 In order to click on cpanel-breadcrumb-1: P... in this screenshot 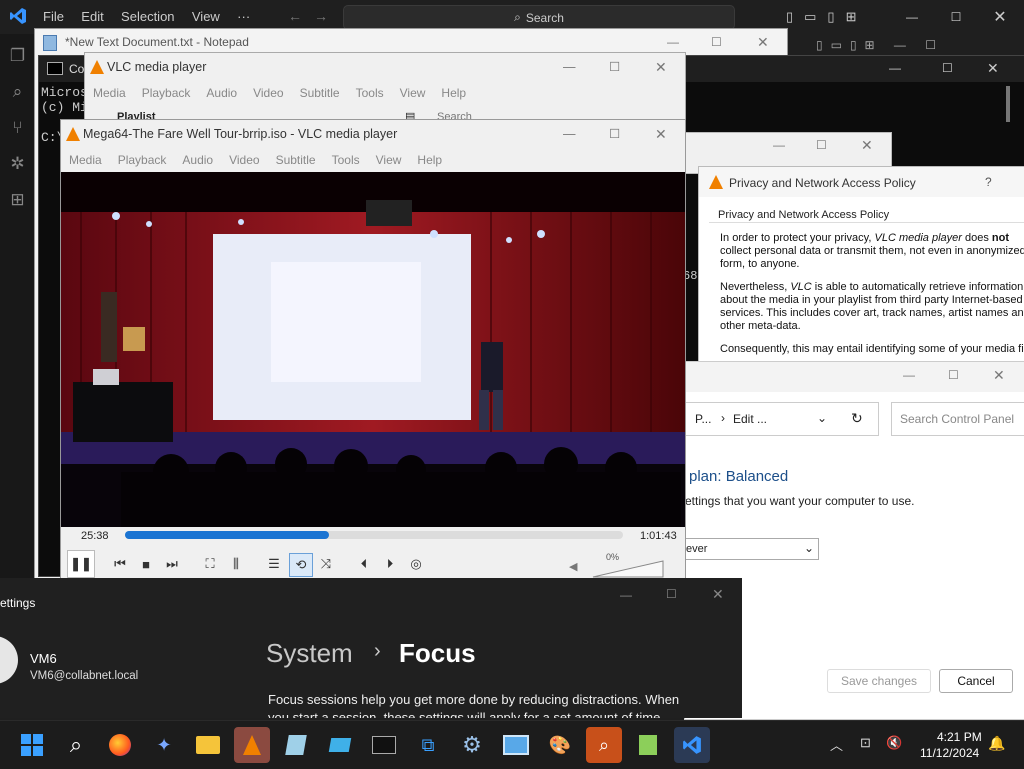, I will do `click(703, 419)`.